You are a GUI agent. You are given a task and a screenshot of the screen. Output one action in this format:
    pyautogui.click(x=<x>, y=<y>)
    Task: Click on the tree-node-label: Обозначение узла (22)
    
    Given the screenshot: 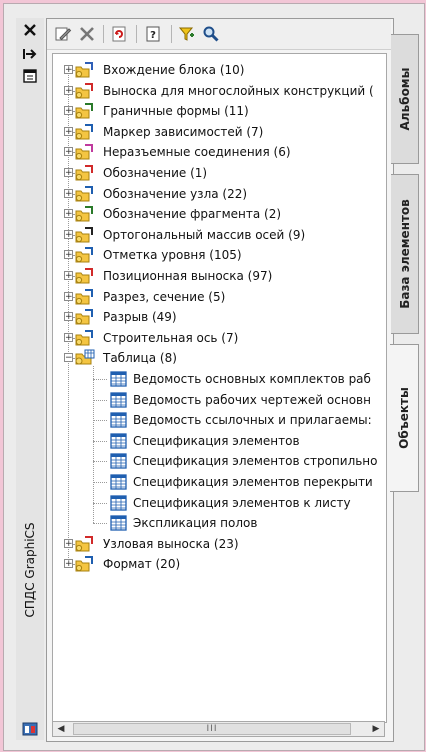 What is the action you would take?
    pyautogui.click(x=175, y=193)
    